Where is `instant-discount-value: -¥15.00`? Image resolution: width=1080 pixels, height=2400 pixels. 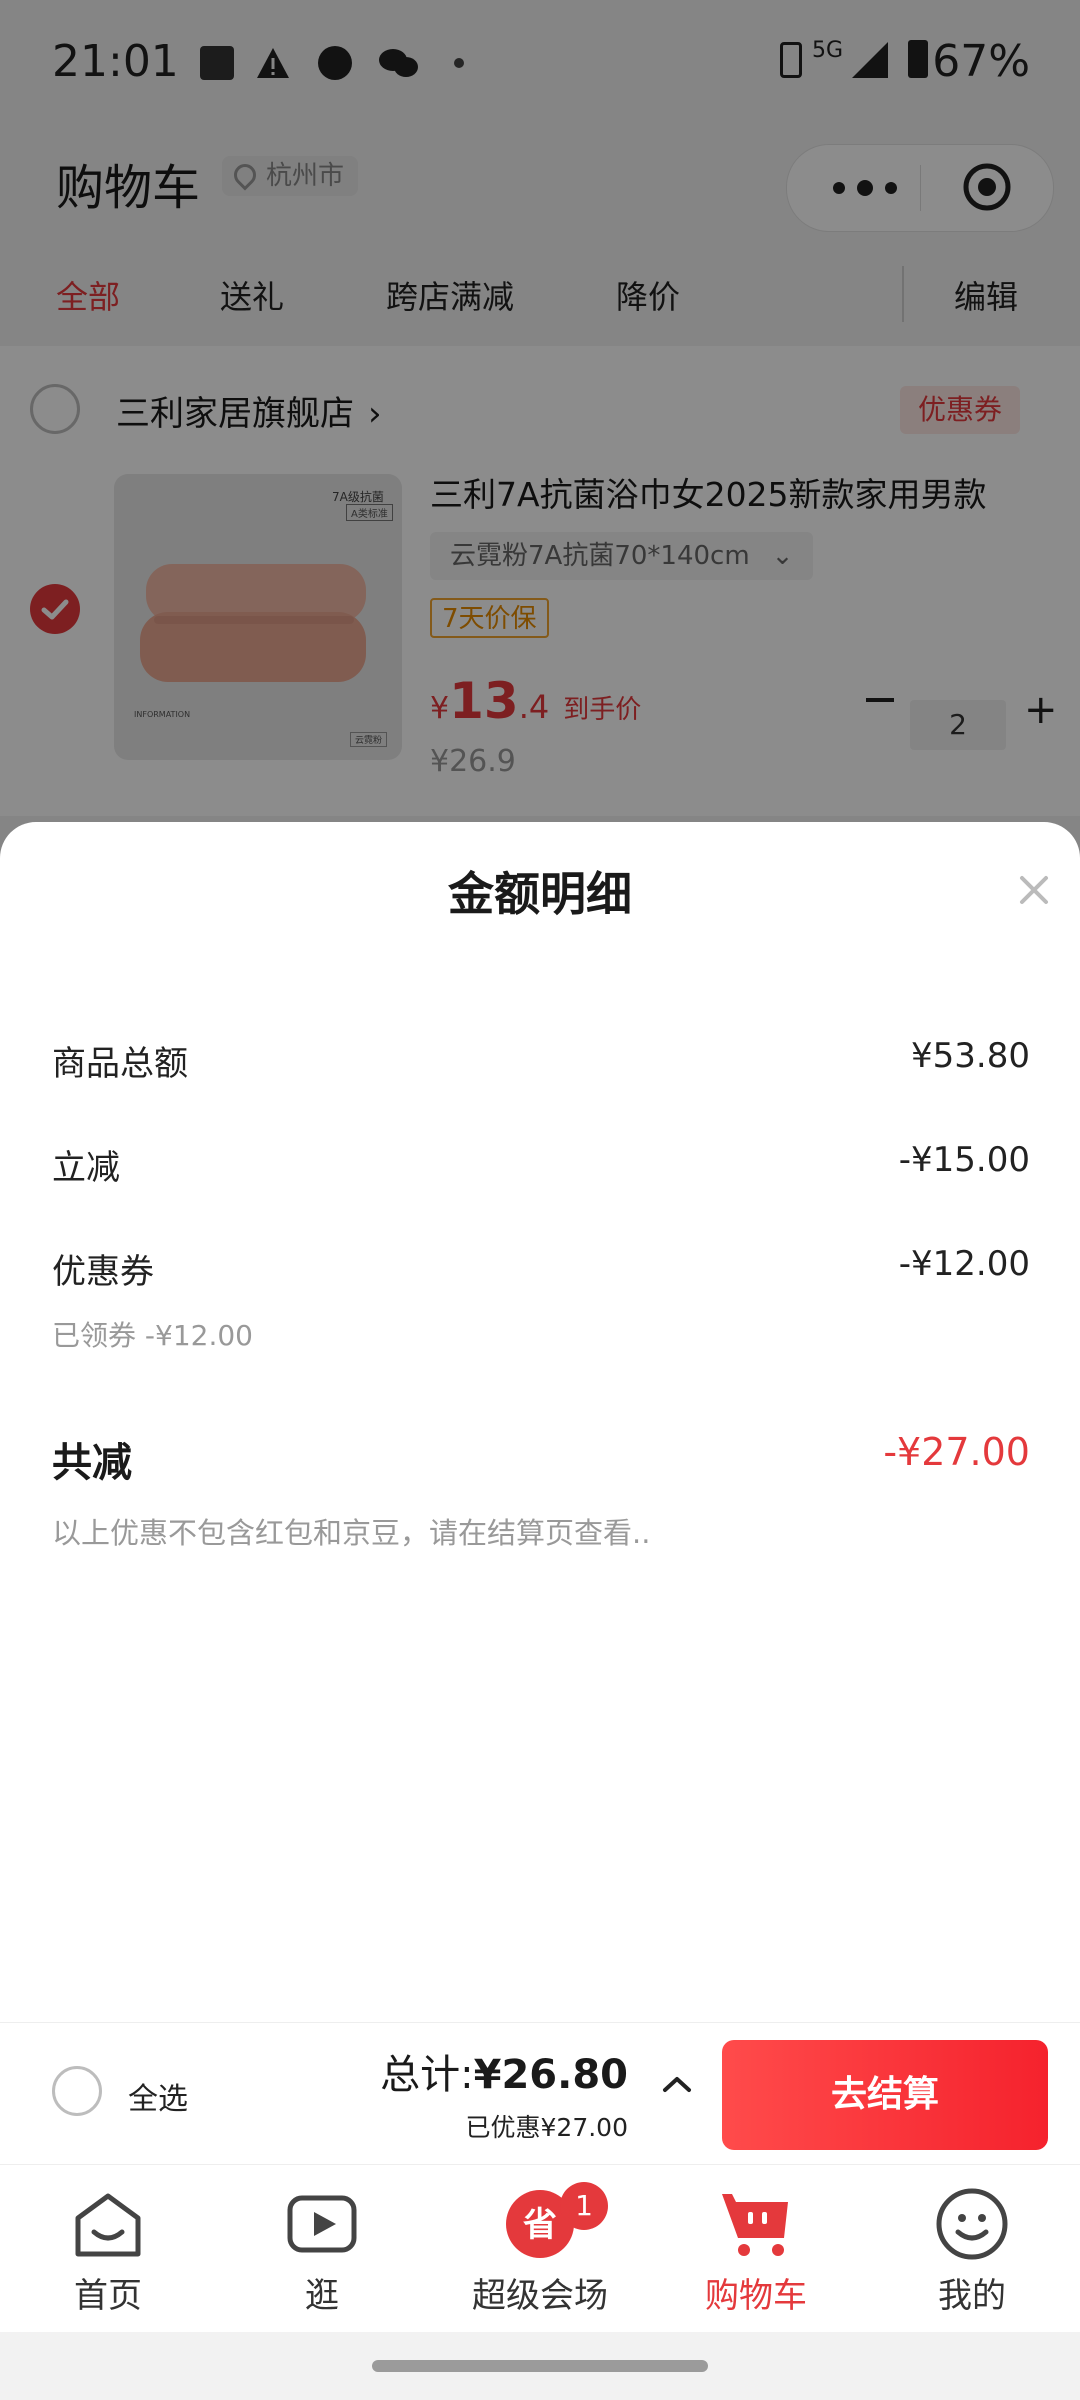
instant-discount-value: -¥15.00 is located at coordinates (964, 1160).